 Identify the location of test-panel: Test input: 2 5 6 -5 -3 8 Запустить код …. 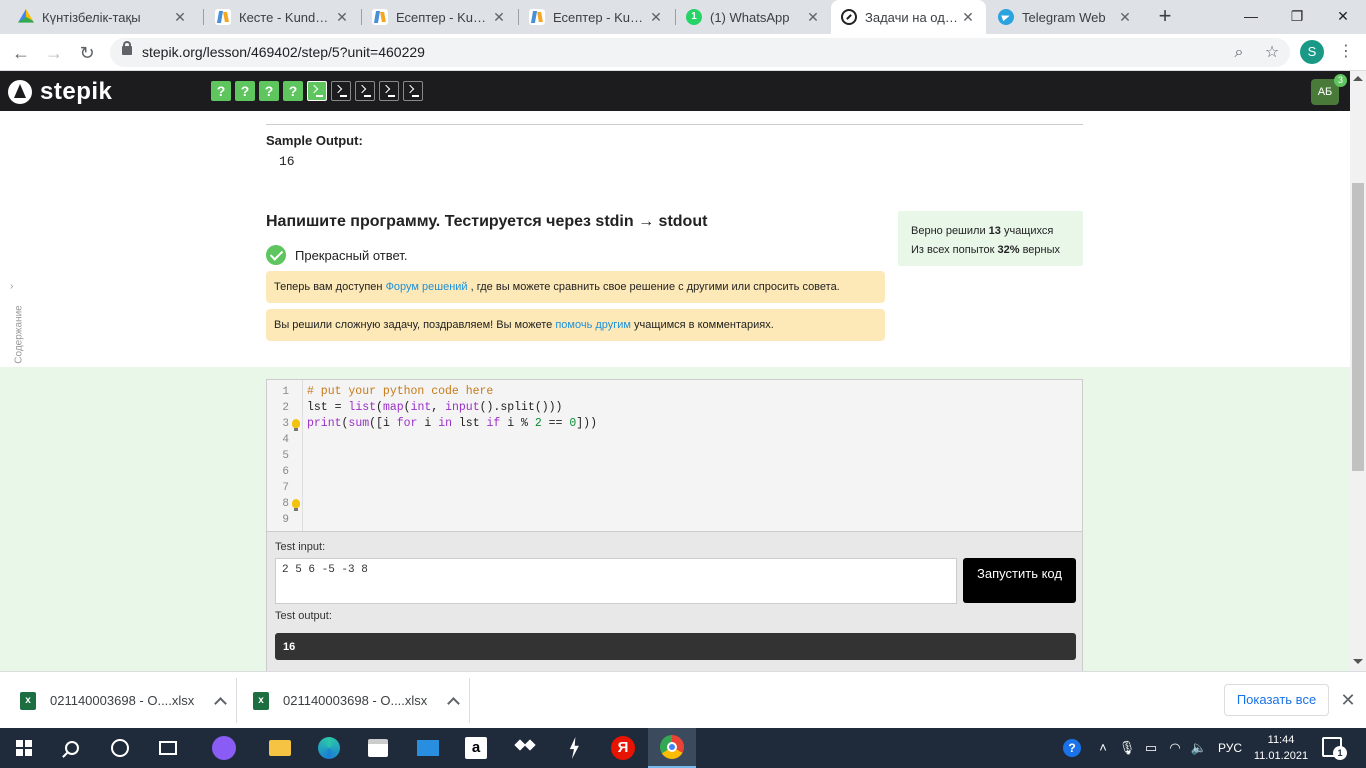
(674, 601).